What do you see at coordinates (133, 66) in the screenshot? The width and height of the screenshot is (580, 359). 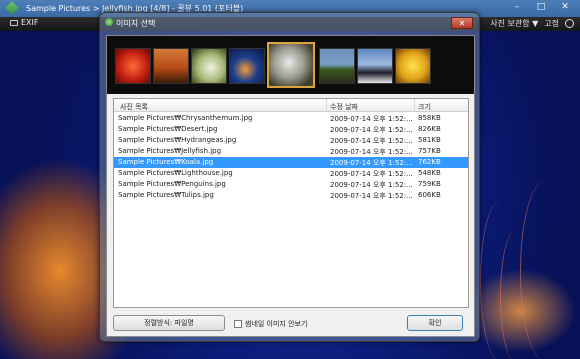 I see `thumbnail-chrysanthemum` at bounding box center [133, 66].